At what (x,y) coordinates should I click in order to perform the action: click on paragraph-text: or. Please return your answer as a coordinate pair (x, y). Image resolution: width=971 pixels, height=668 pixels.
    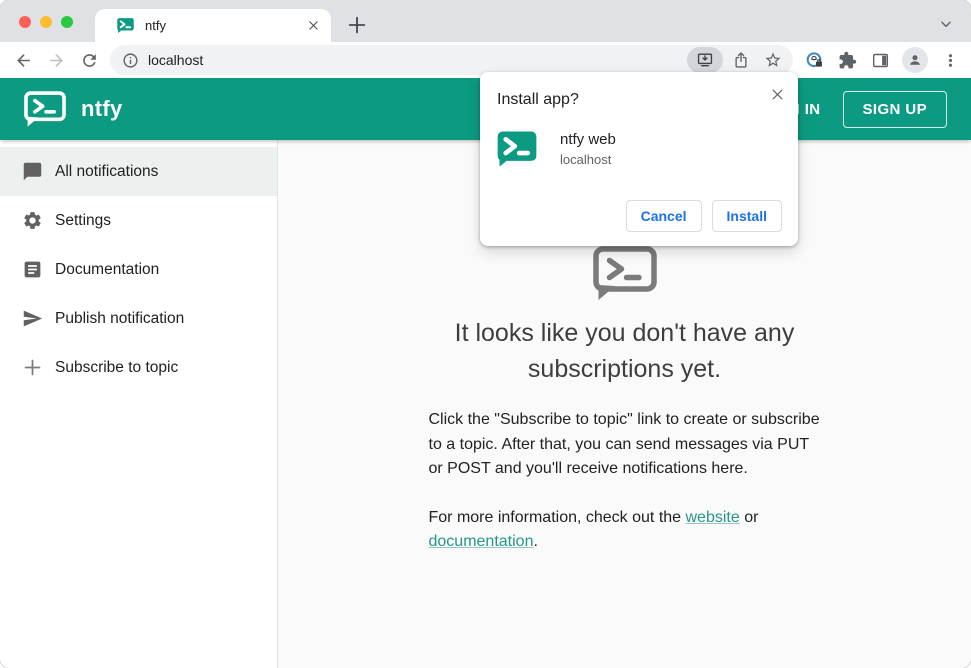
    Looking at the image, I should click on (749, 517).